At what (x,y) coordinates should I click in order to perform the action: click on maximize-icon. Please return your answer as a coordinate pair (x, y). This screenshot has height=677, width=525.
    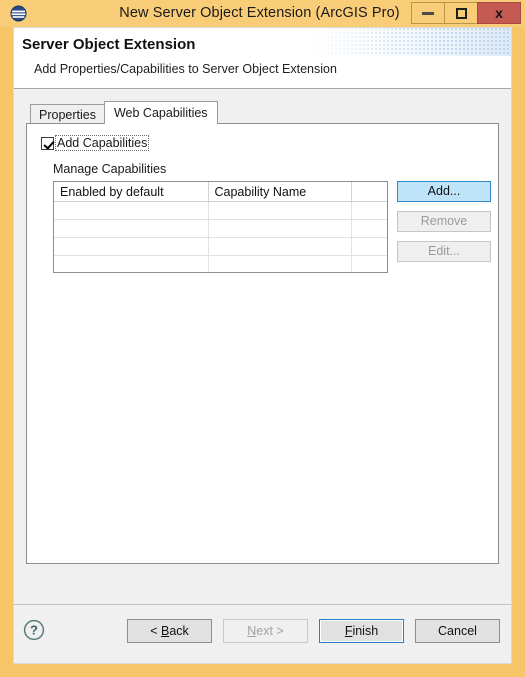
    Looking at the image, I should click on (461, 13).